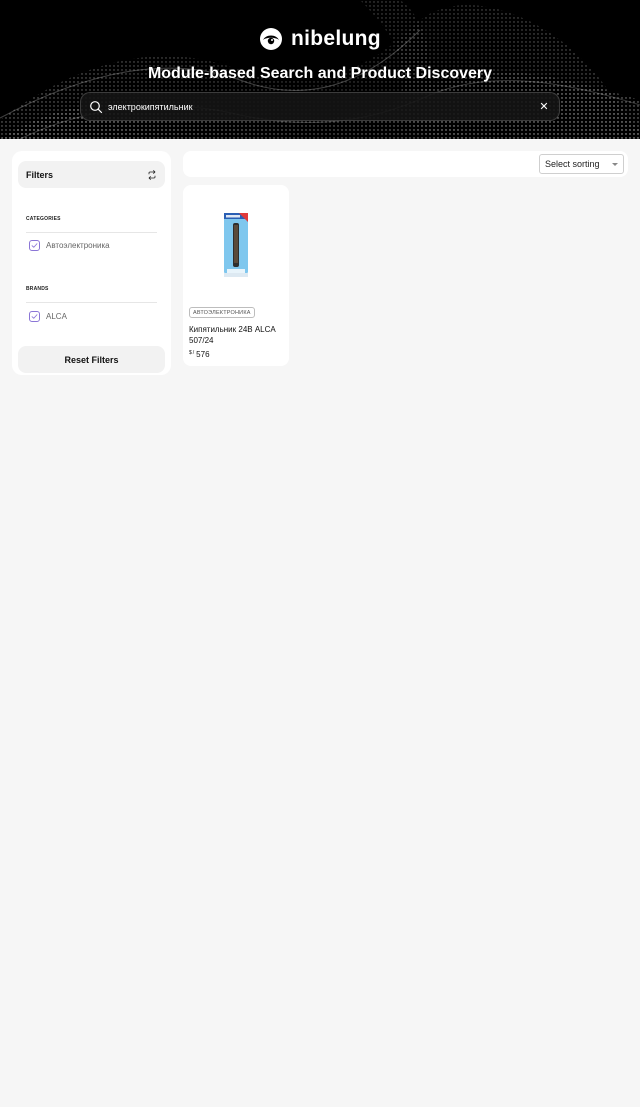 This screenshot has height=1107, width=640. Describe the element at coordinates (78, 245) in the screenshot. I see `category-label: Автоэлектроника` at that location.